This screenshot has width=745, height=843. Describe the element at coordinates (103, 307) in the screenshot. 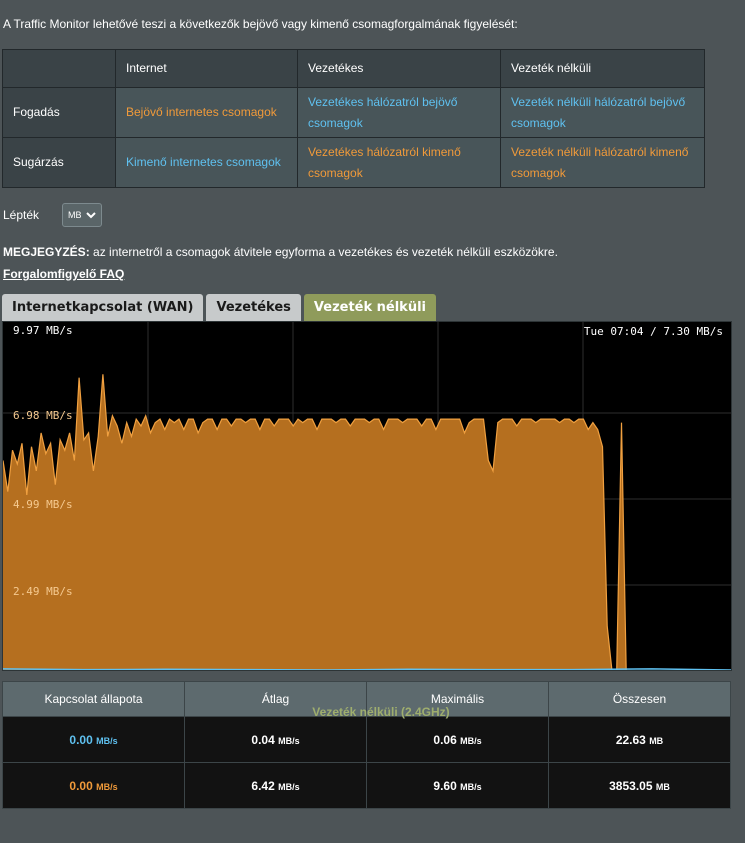

I see `tab-wan: Internetkapcsolat (WAN)` at that location.